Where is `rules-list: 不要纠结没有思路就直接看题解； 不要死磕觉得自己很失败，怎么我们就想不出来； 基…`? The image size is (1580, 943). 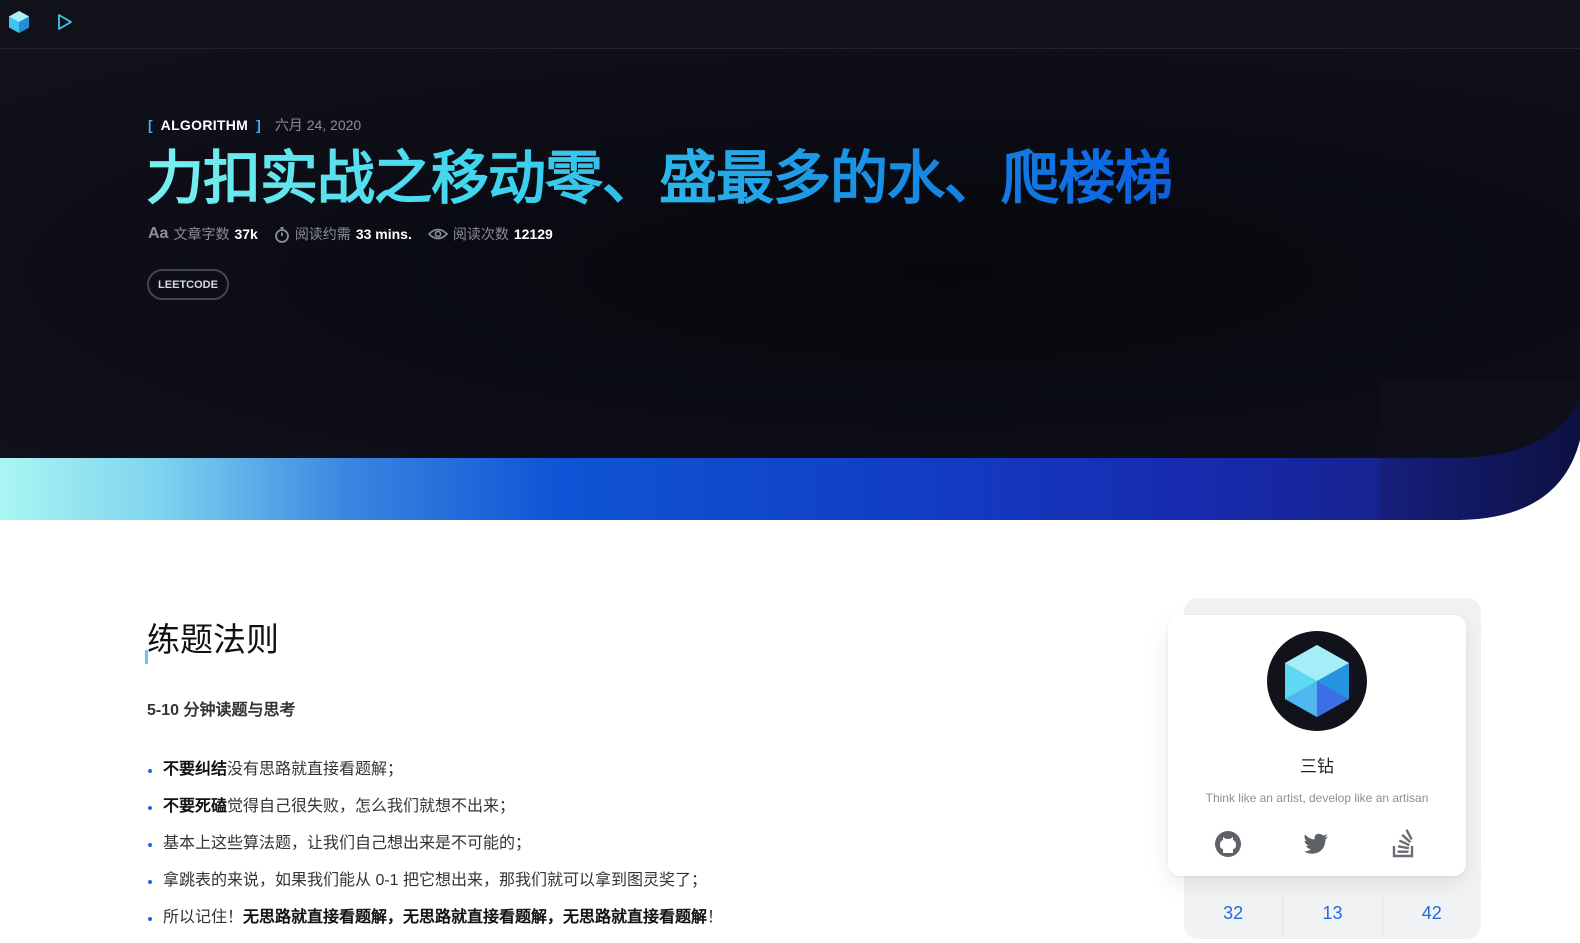
rules-list: 不要纠结没有思路就直接看题解； 不要死磕觉得自己很失败，怎么我们就想不出来； 基… is located at coordinates (435, 850).